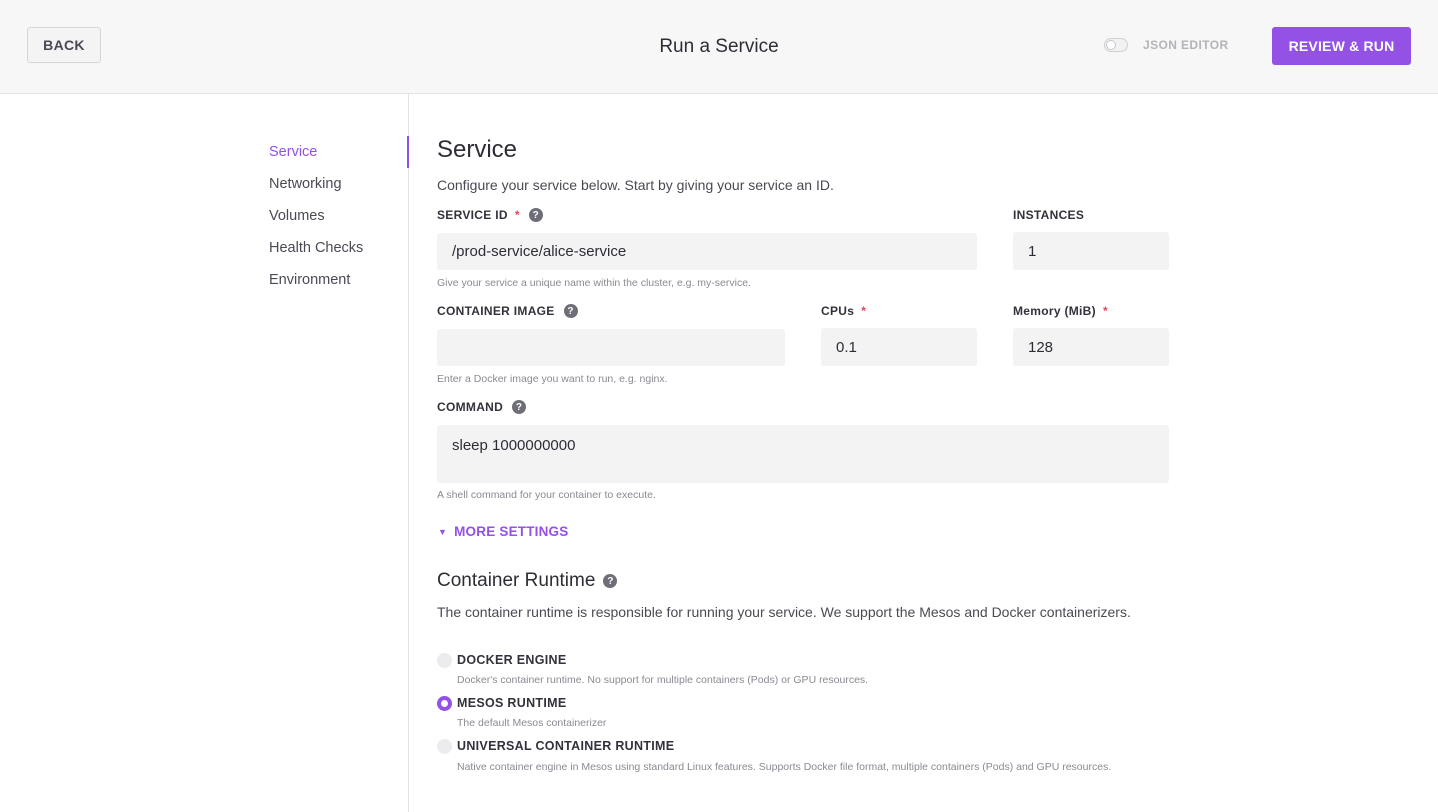 This screenshot has height=812, width=1438. I want to click on ucr-title: UNIVERSAL CONTAINER RUNTIME, so click(565, 746).